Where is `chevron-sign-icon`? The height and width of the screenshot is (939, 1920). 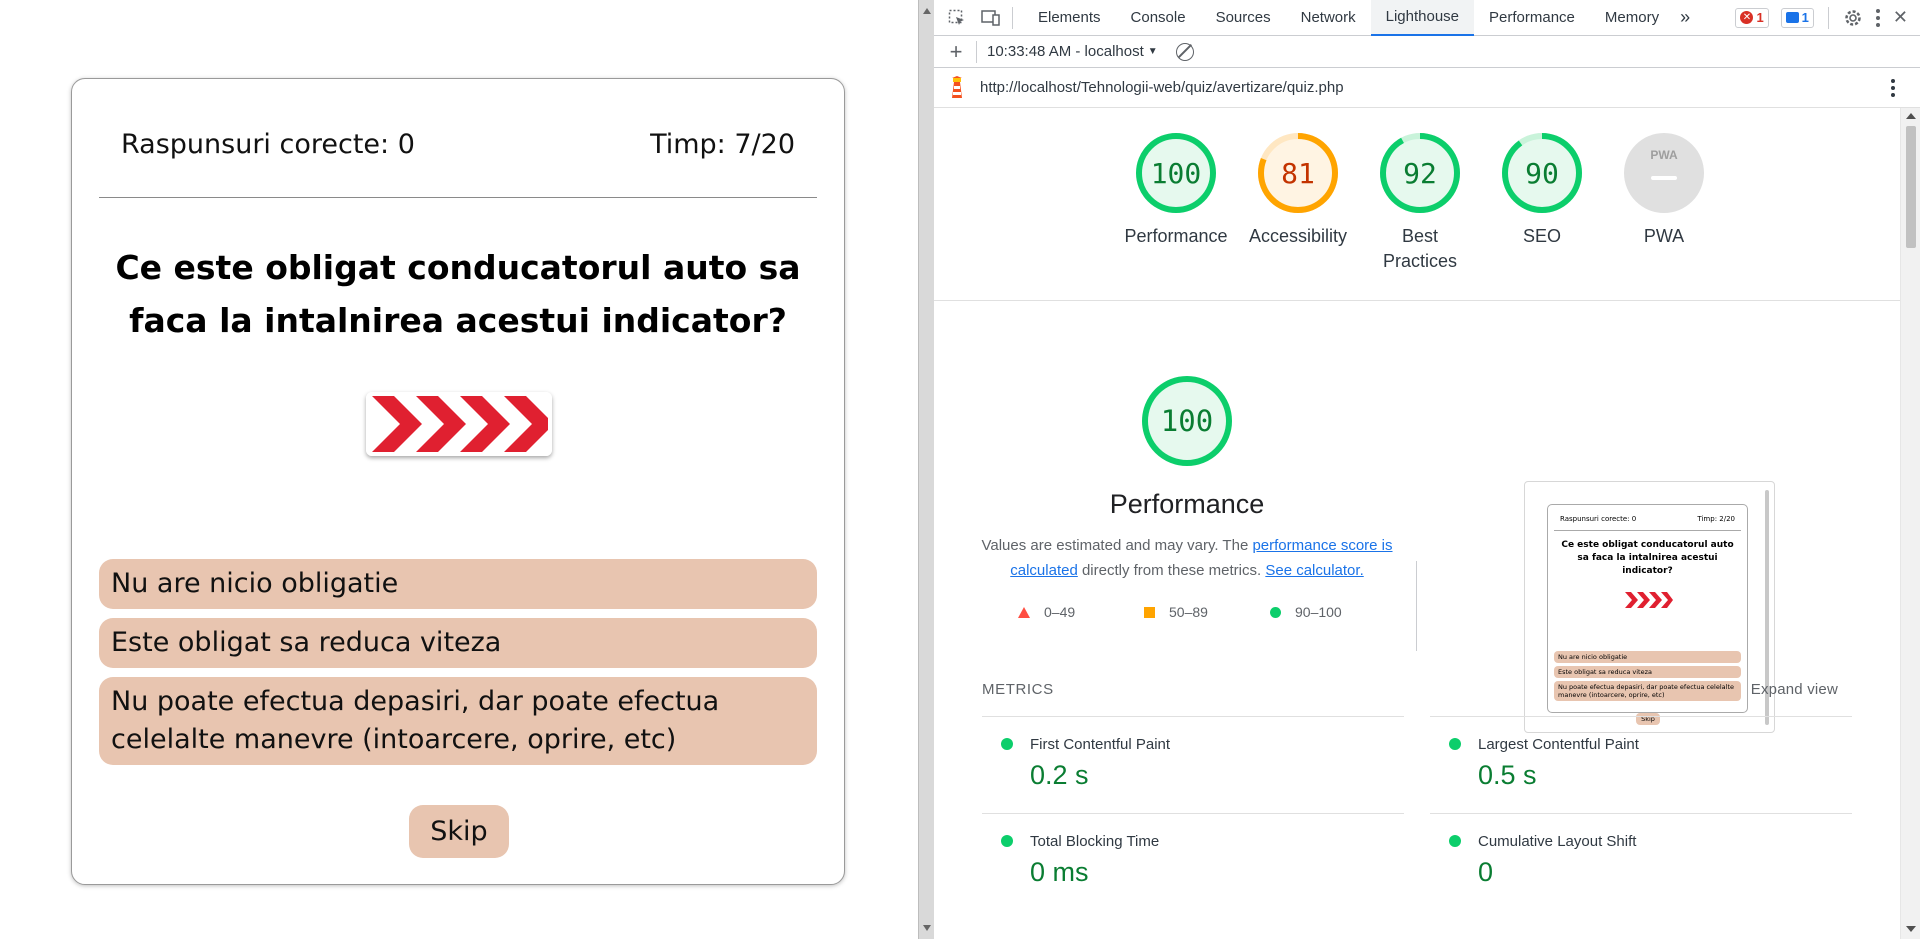
chevron-sign-icon is located at coordinates (459, 424).